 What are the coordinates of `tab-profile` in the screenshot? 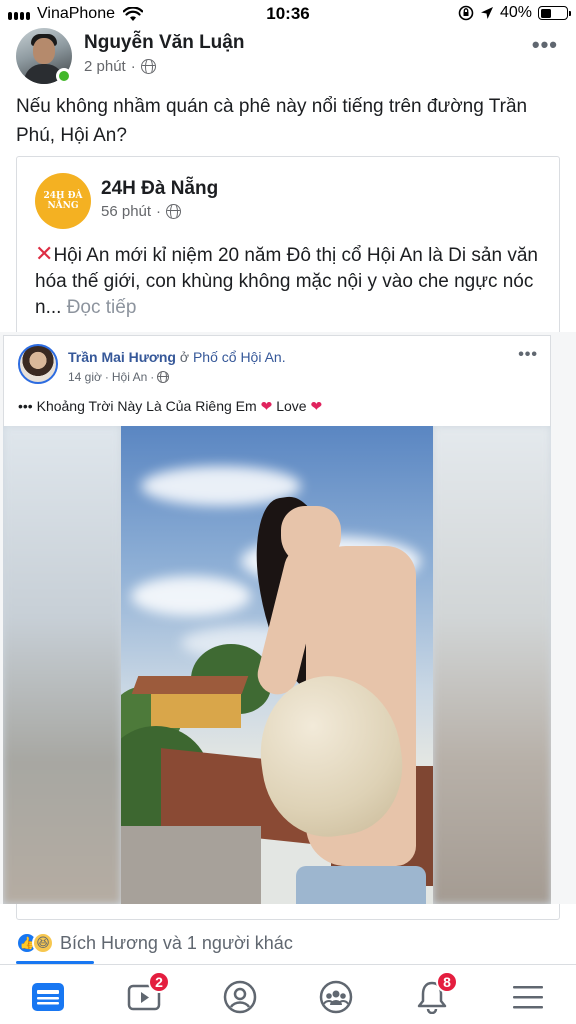 It's located at (240, 997).